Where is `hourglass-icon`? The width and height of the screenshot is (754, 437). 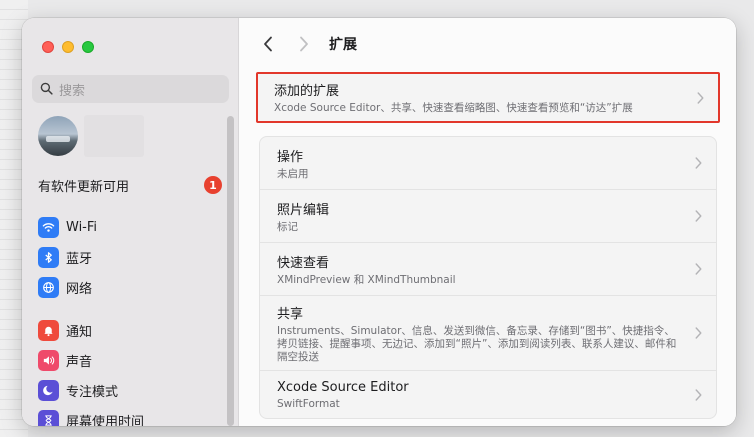
hourglass-icon is located at coordinates (48, 417).